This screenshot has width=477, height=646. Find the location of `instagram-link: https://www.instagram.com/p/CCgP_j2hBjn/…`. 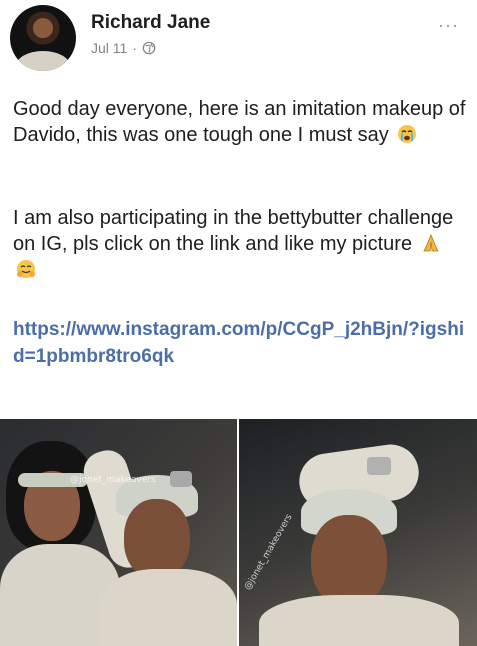

instagram-link: https://www.instagram.com/p/CCgP_j2hBjn/… is located at coordinates (240, 343).